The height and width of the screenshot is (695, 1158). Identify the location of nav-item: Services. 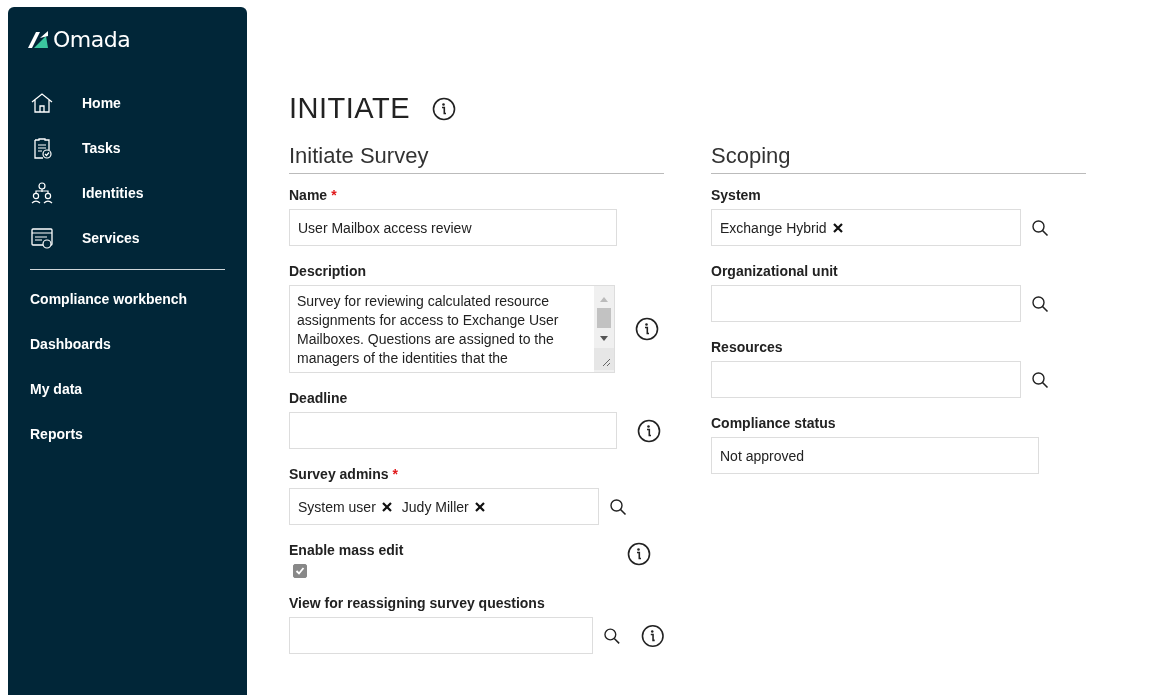
(127, 237).